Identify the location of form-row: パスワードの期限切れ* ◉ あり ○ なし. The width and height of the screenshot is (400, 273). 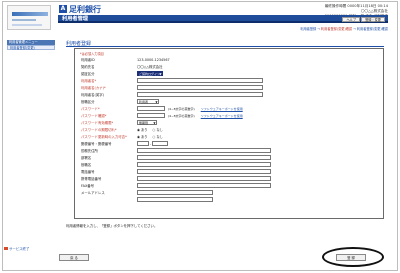
(231, 129).